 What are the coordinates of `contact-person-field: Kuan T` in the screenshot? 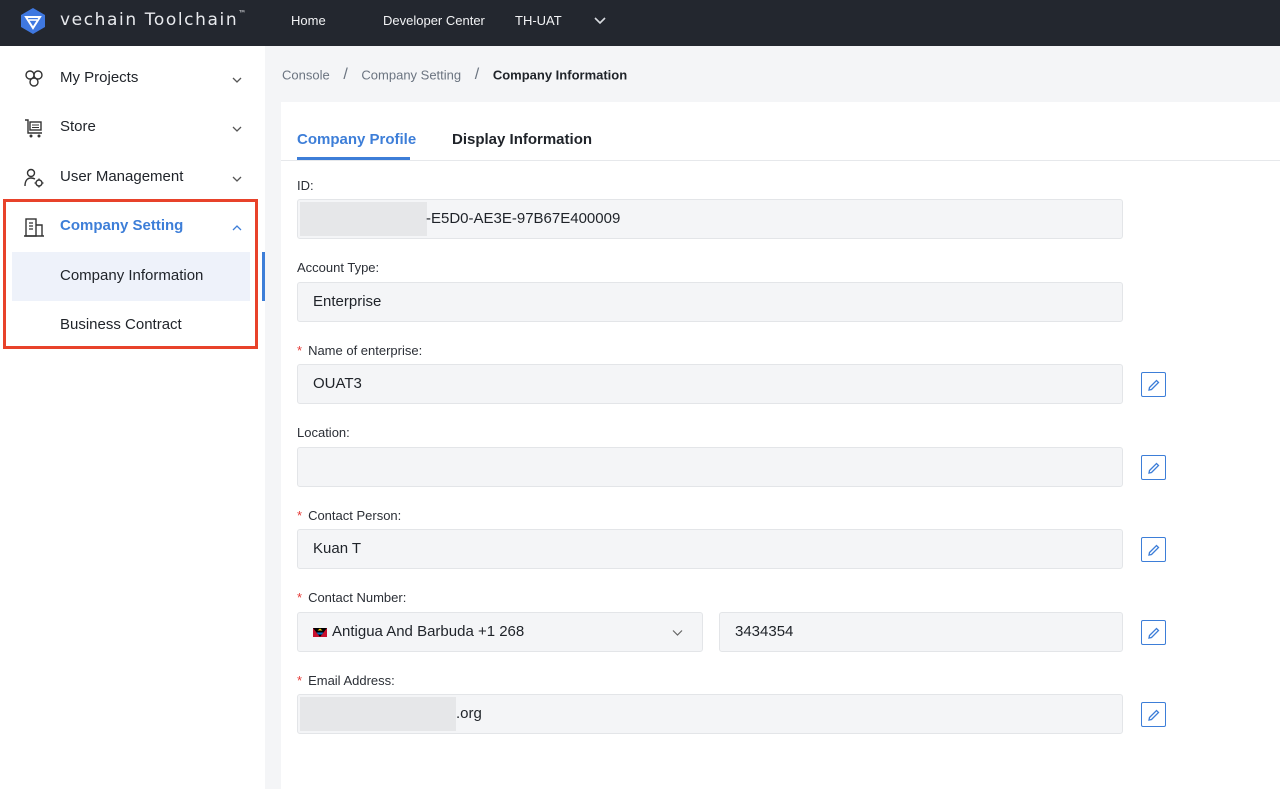 It's located at (710, 549).